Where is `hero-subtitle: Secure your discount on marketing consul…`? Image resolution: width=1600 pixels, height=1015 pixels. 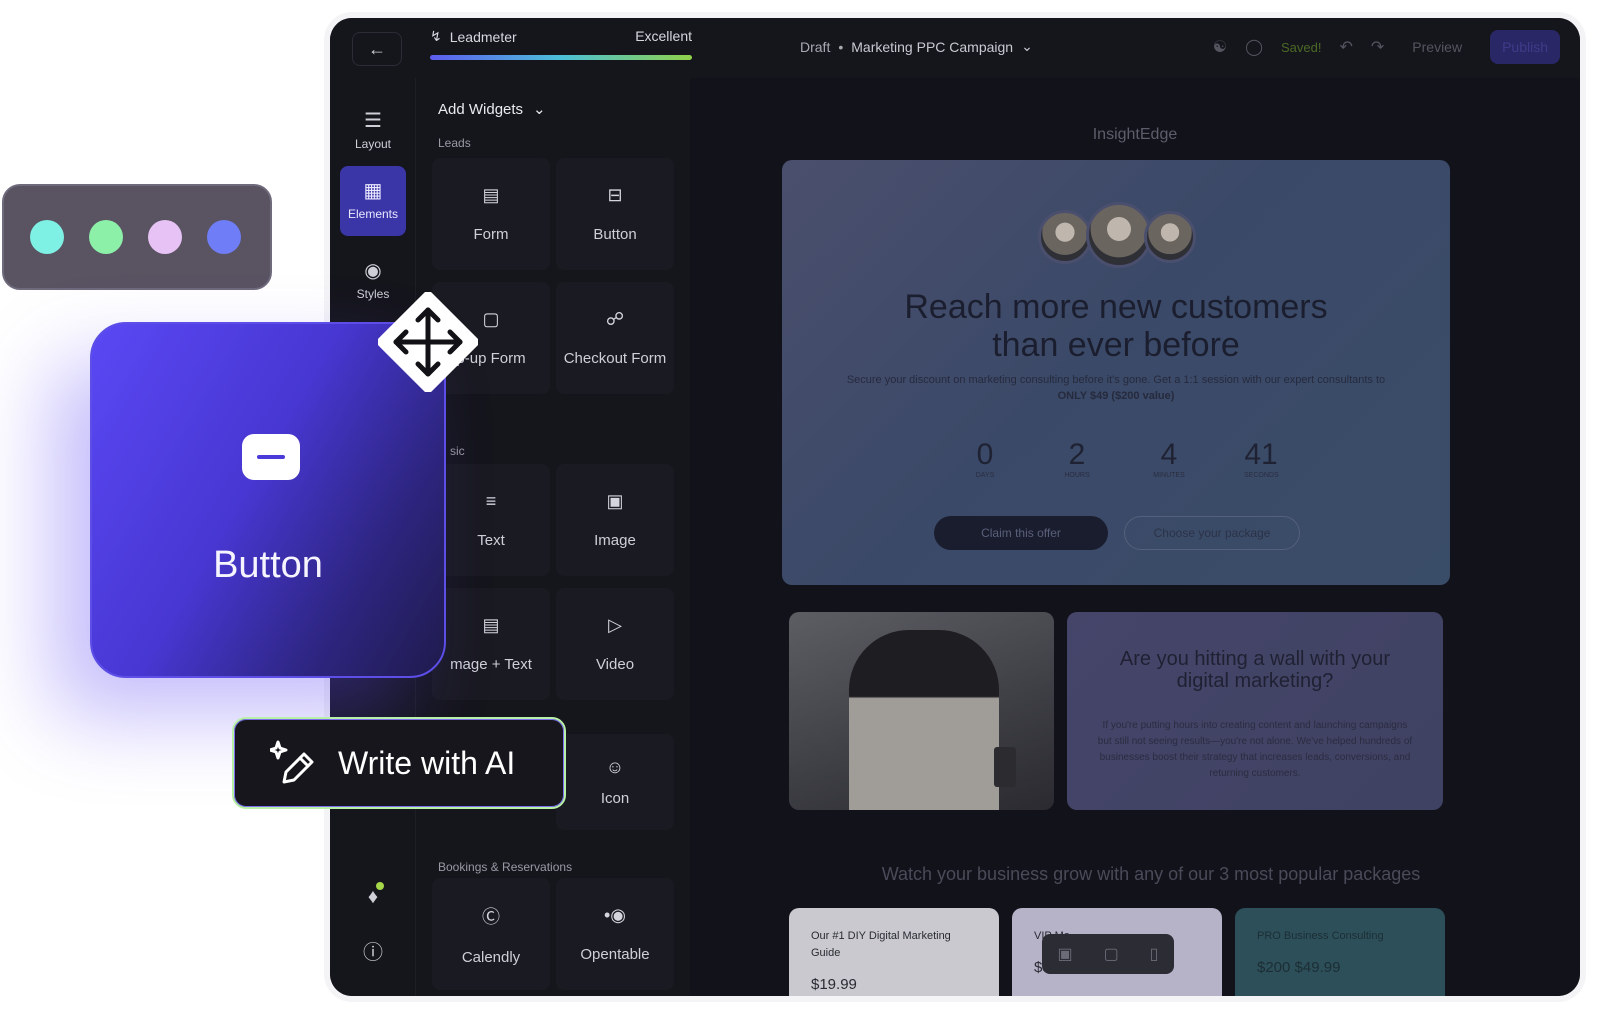
hero-subtitle: Secure your discount on marketing consul… is located at coordinates (1116, 388).